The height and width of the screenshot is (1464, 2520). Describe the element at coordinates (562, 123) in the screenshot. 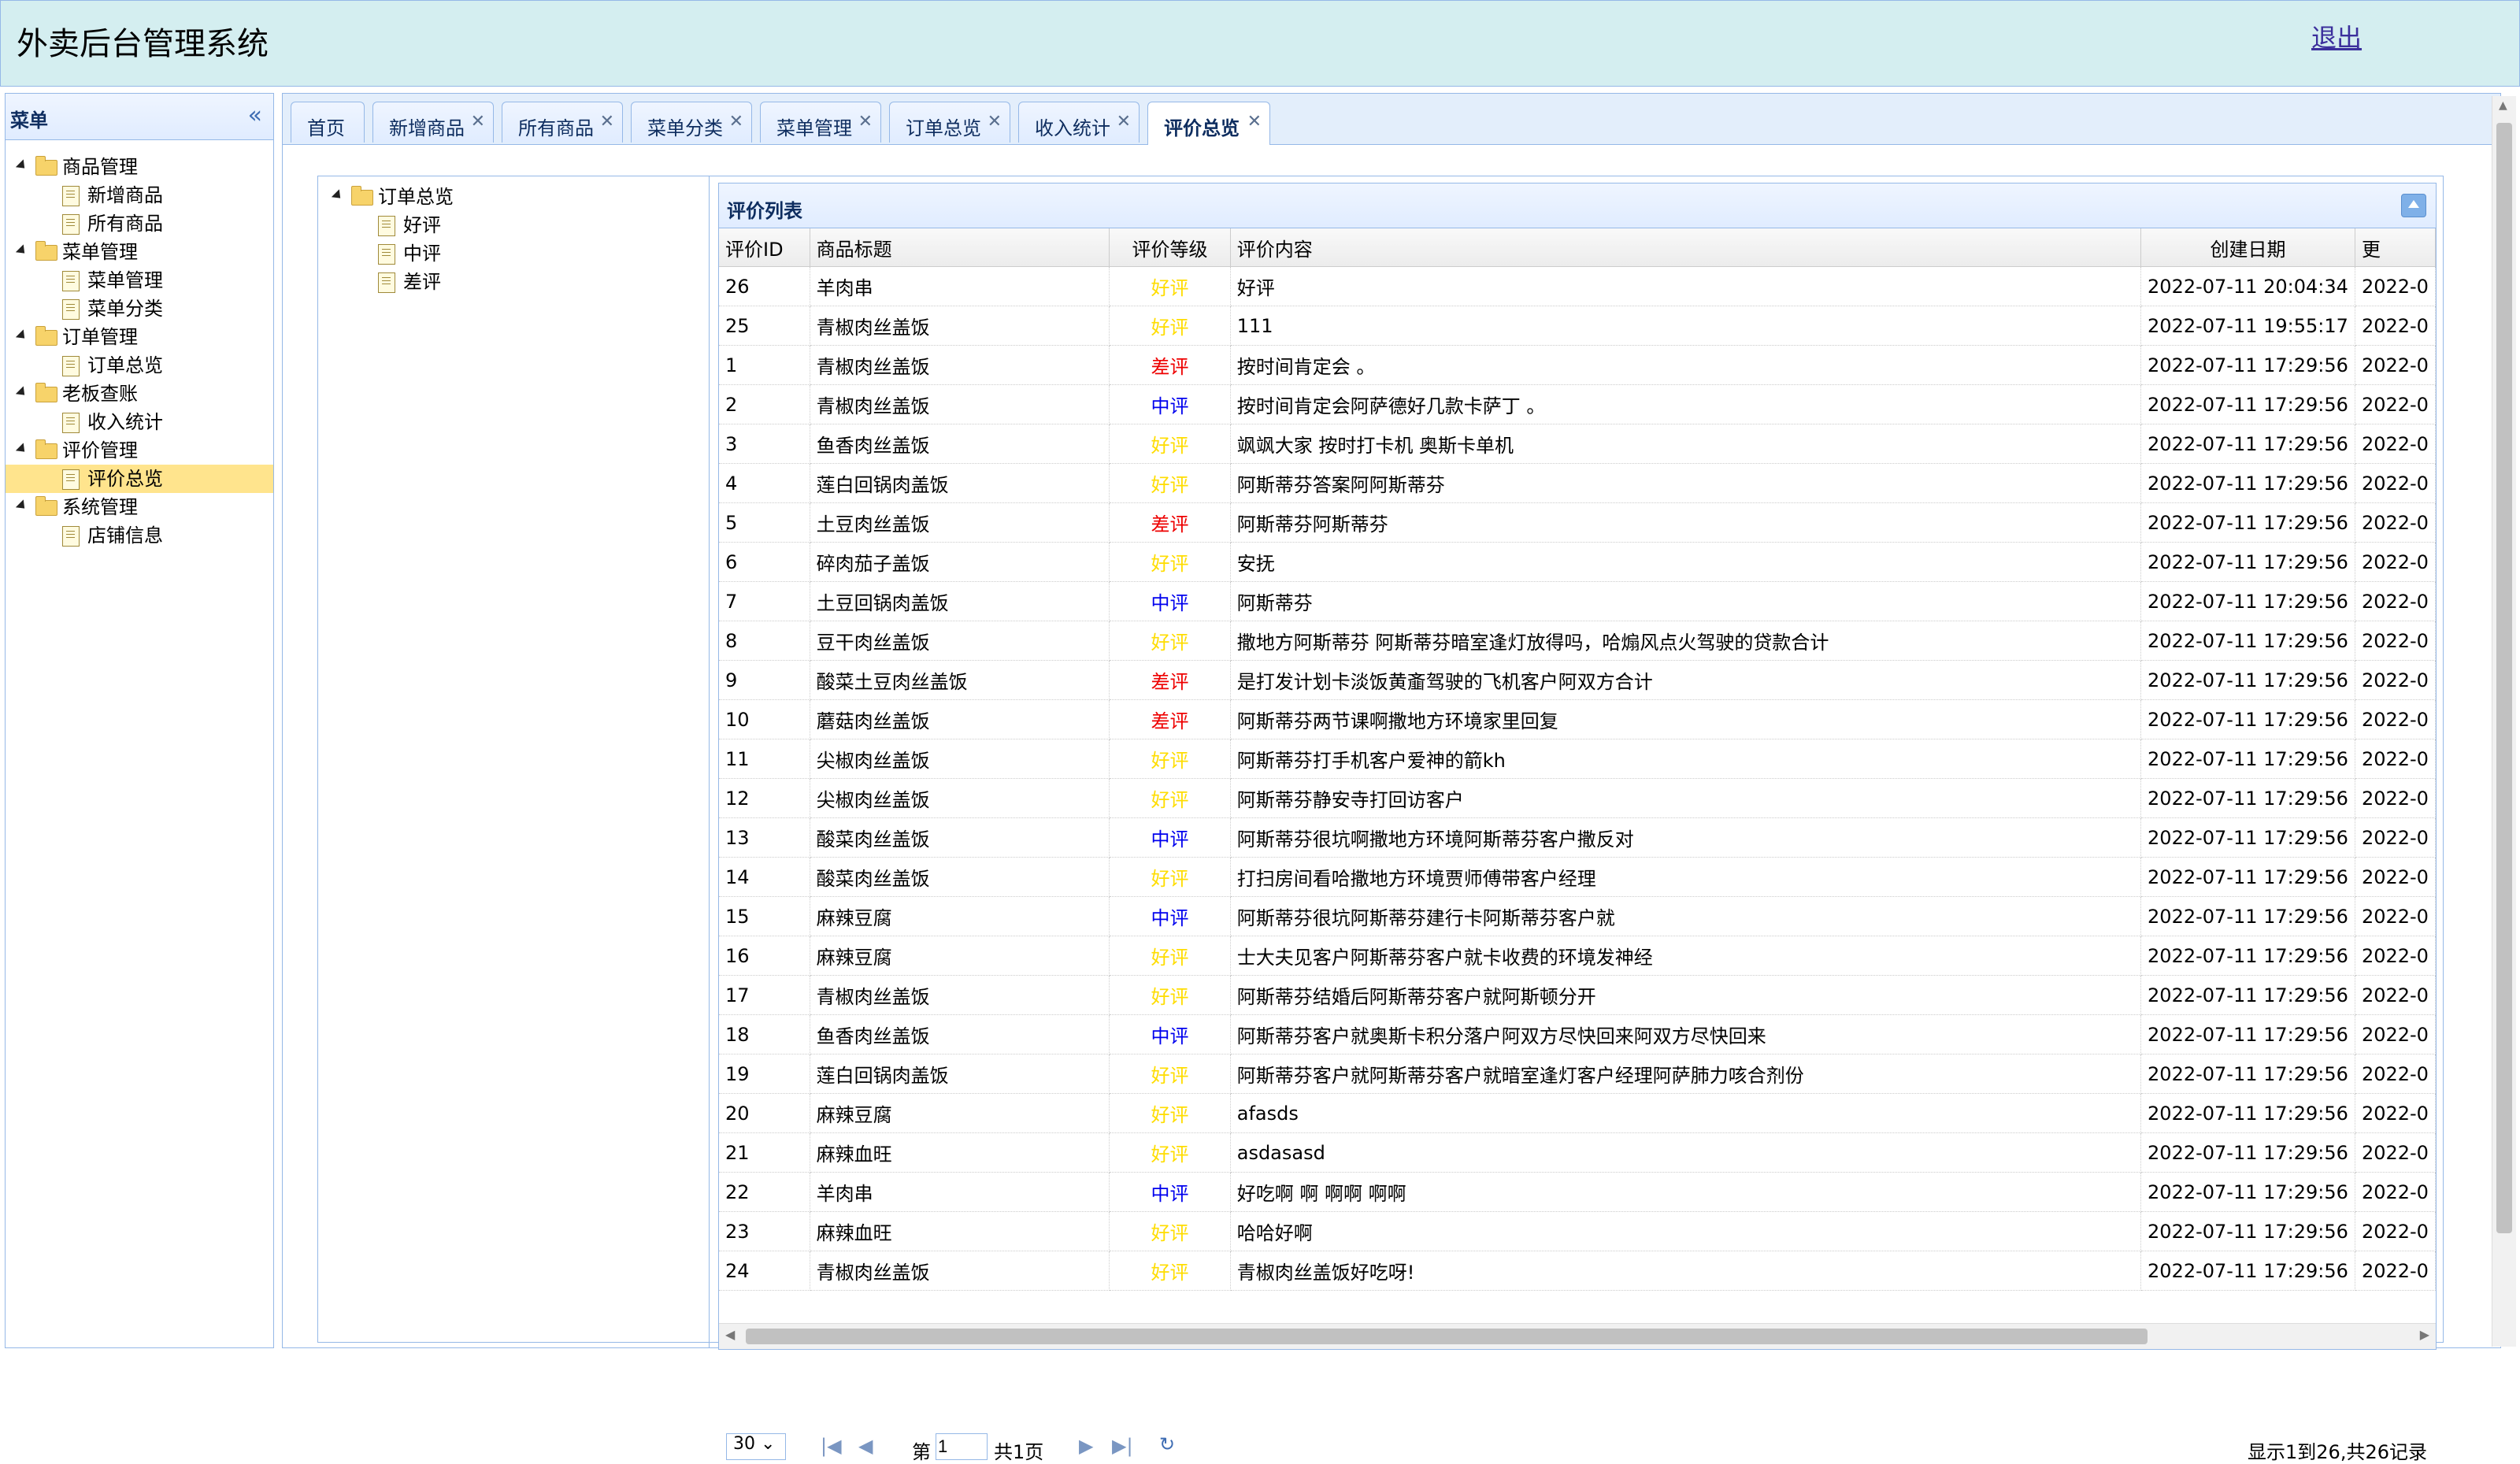

I see `tab-2: 所有商品 ✕` at that location.